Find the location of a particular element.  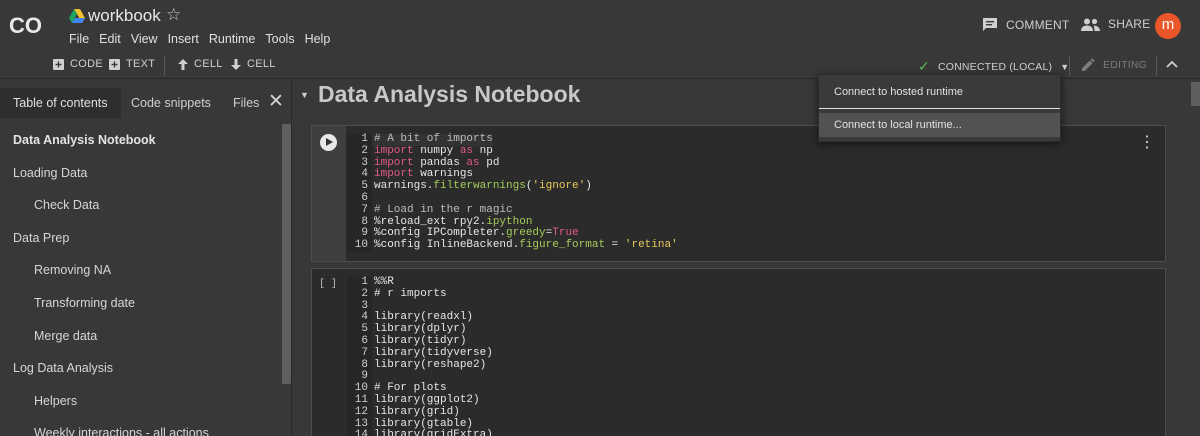

colab-logo-icon: CO is located at coordinates (26, 25).